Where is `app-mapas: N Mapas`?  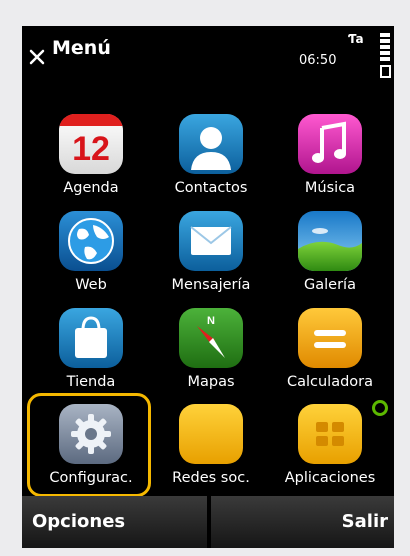
app-mapas: N Mapas is located at coordinates (207, 353).